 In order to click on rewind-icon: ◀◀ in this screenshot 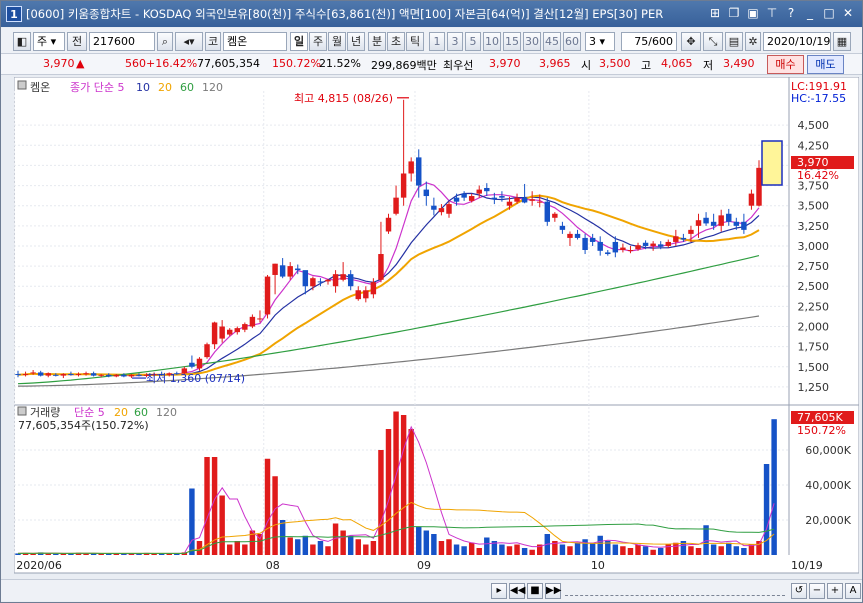, I will do `click(517, 591)`.